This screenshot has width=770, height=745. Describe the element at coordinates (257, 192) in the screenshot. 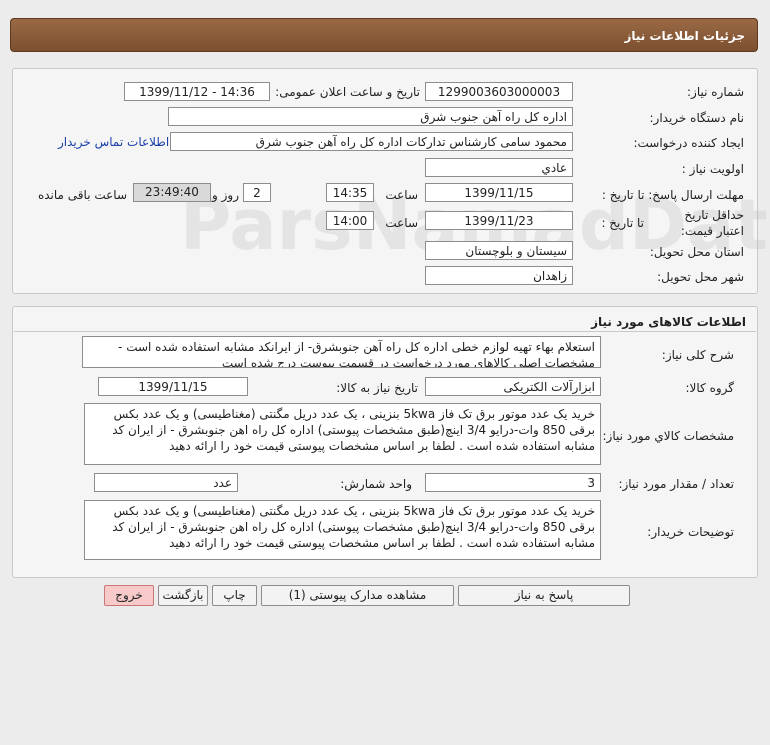

I see `remaining-days-field: 2` at that location.